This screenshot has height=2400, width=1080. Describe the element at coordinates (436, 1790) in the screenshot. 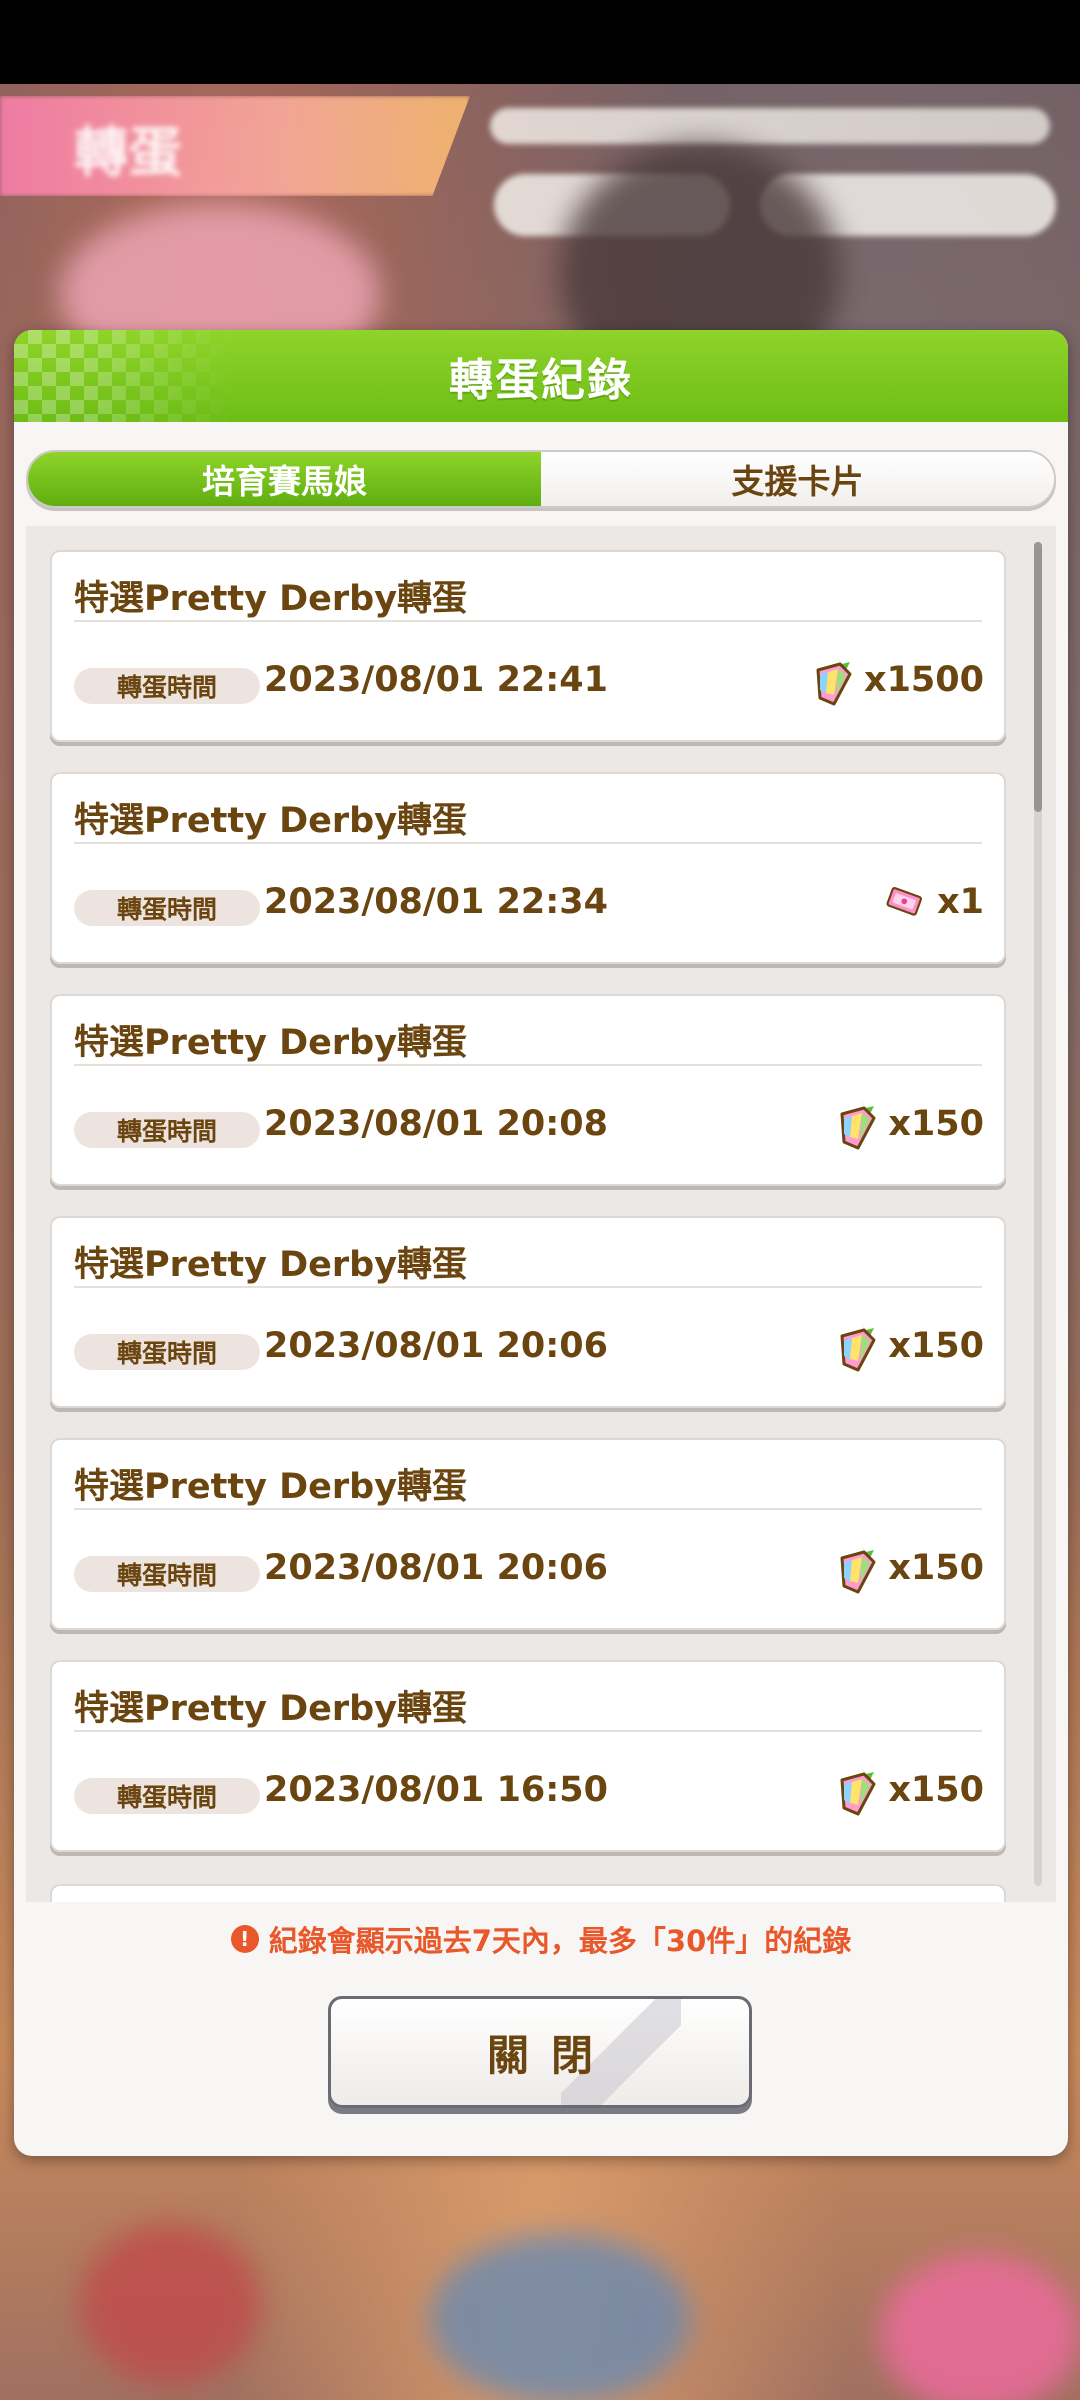

I see `record-time: 2023/08/01 16:50` at that location.